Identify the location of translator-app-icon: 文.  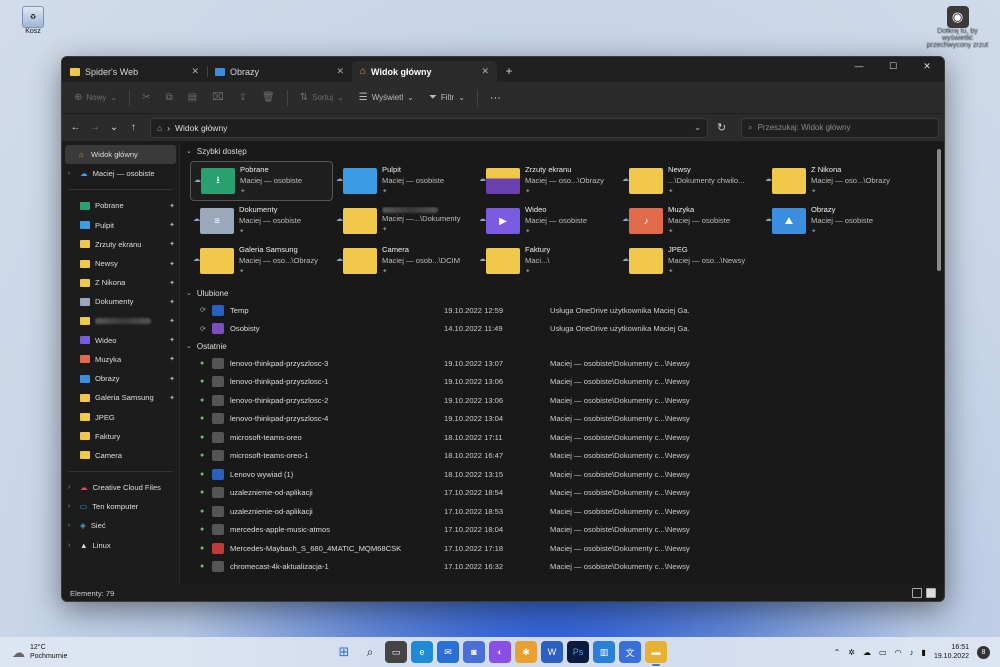
(630, 652).